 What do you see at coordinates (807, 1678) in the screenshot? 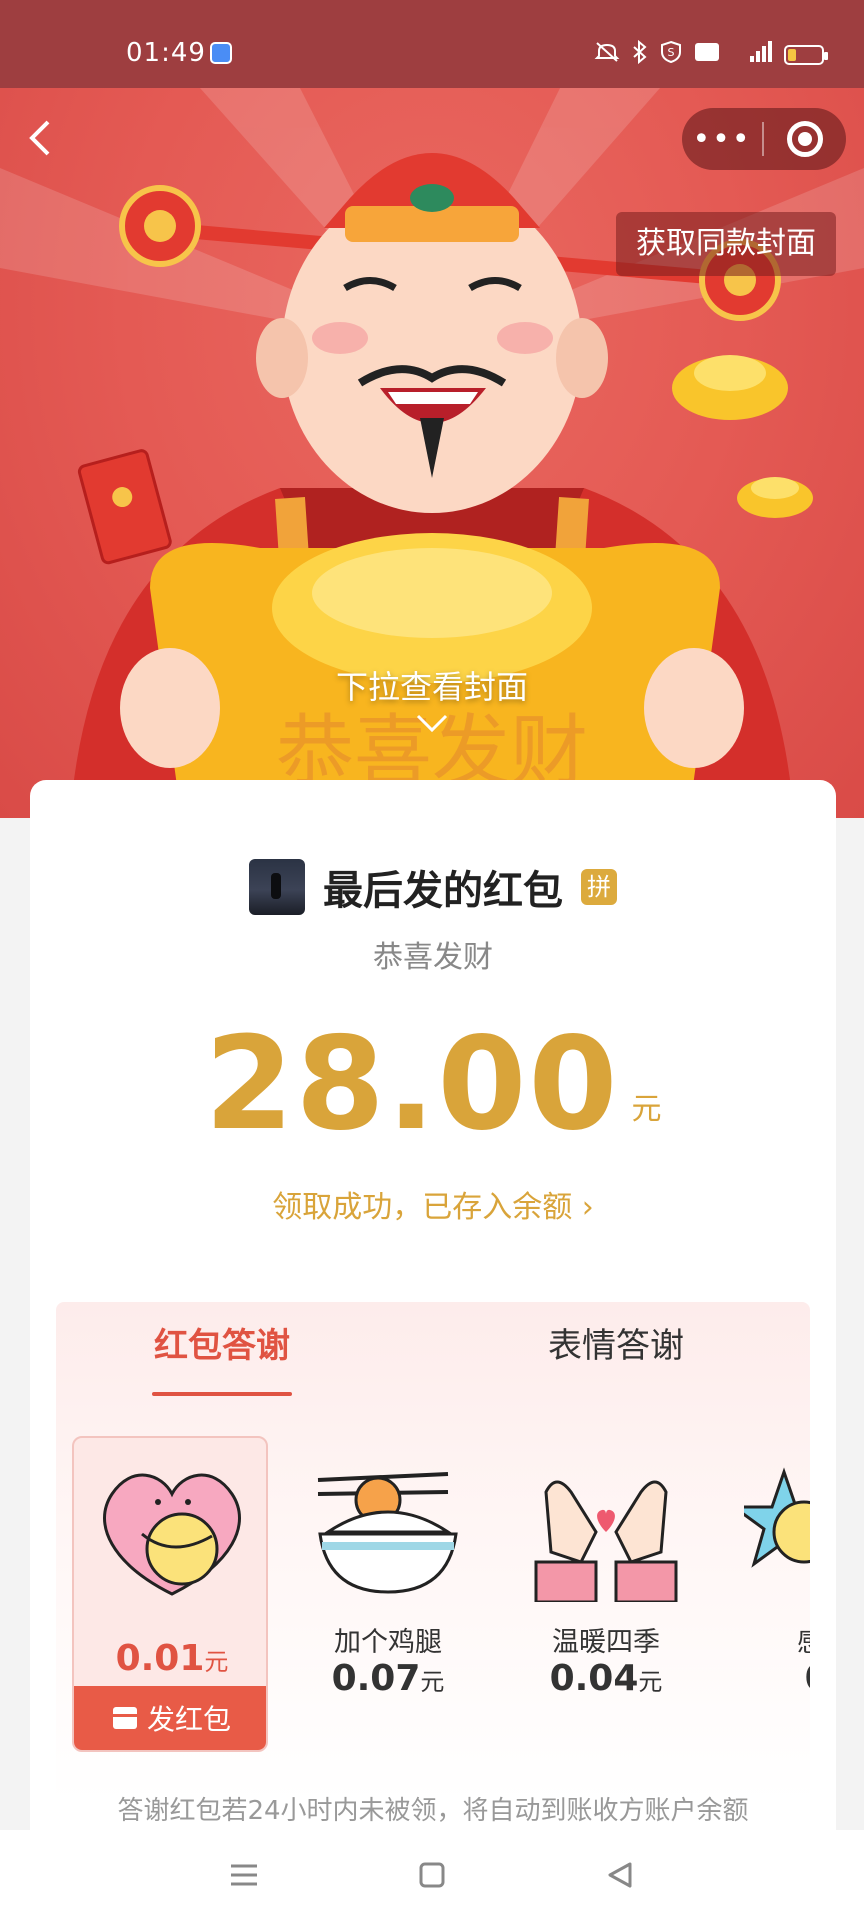
I see `gift-price-value: 0.` at bounding box center [807, 1678].